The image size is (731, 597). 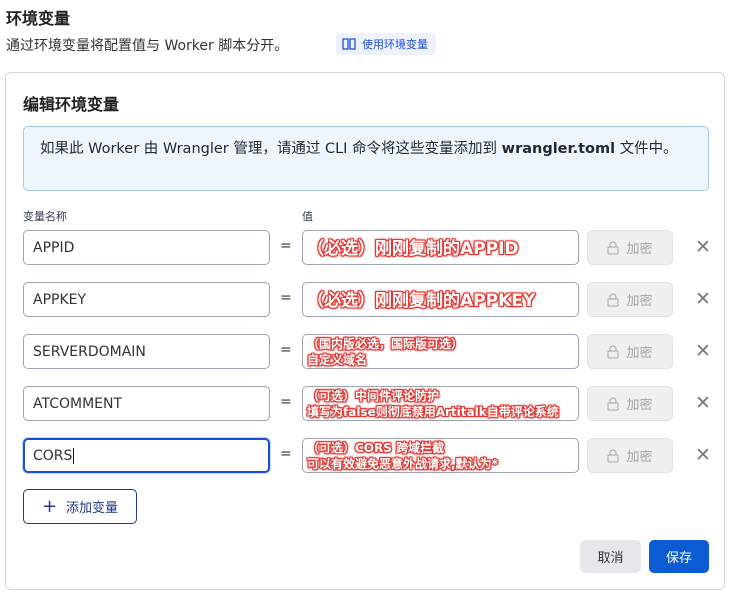 What do you see at coordinates (610, 556) in the screenshot?
I see `cancel-button: 取消` at bounding box center [610, 556].